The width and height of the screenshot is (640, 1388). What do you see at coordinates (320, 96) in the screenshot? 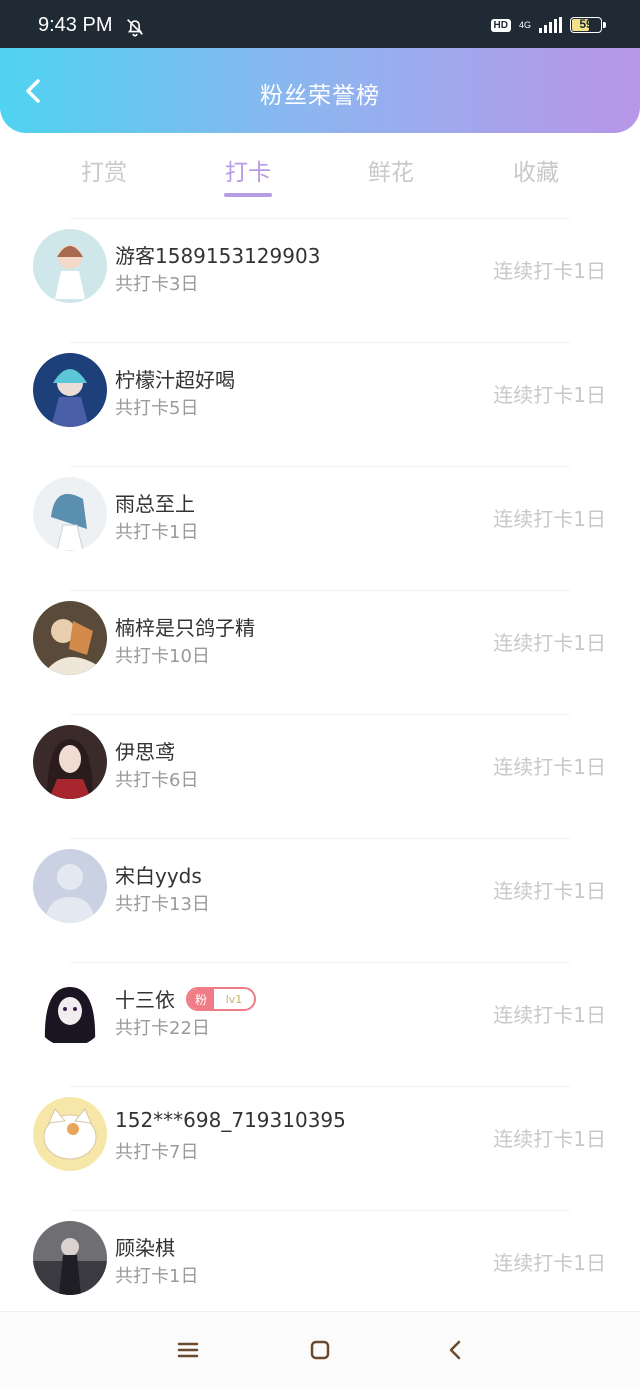
I see `page-title: 粉丝荣誉榜` at bounding box center [320, 96].